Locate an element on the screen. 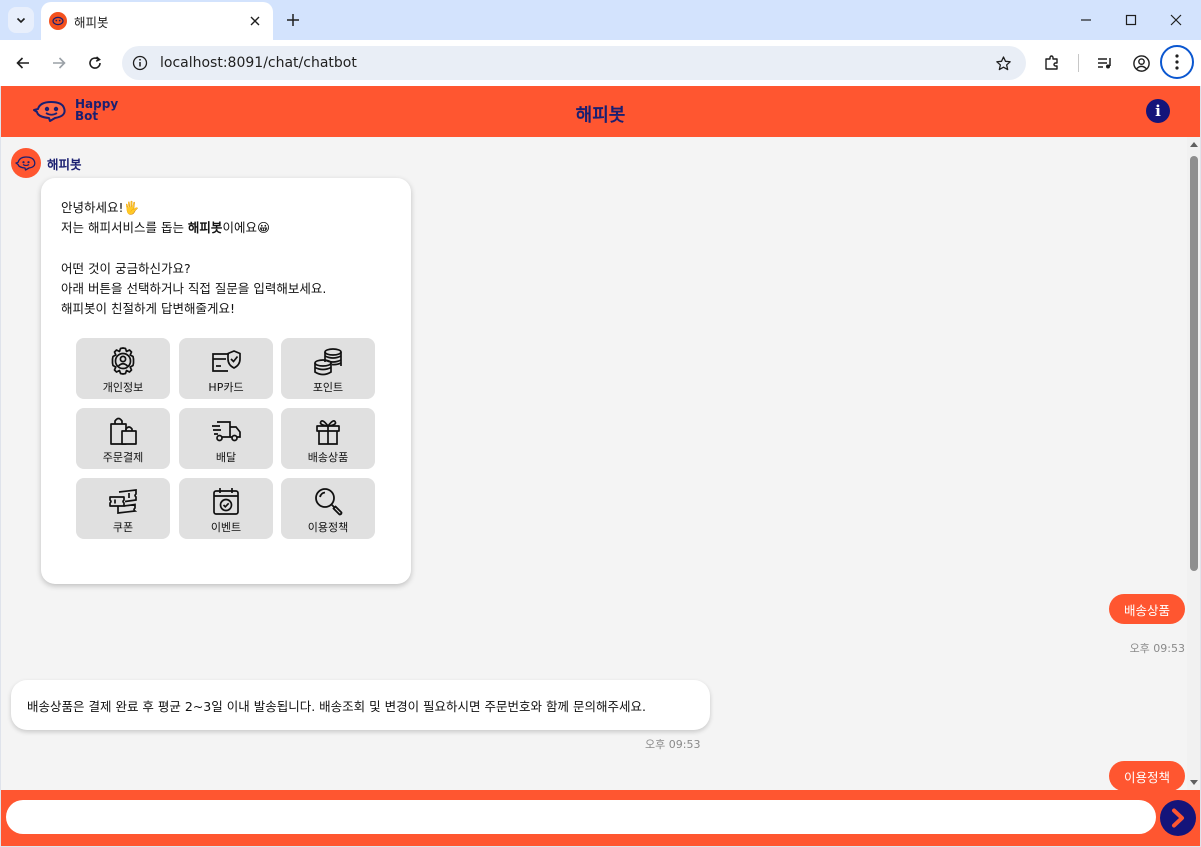 This screenshot has height=847, width=1201. menu-label: 배송상품 is located at coordinates (328, 457).